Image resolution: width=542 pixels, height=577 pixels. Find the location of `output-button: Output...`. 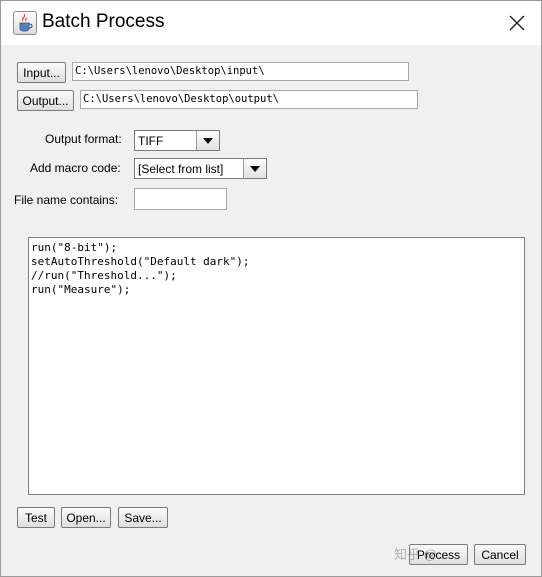

output-button: Output... is located at coordinates (45, 100).